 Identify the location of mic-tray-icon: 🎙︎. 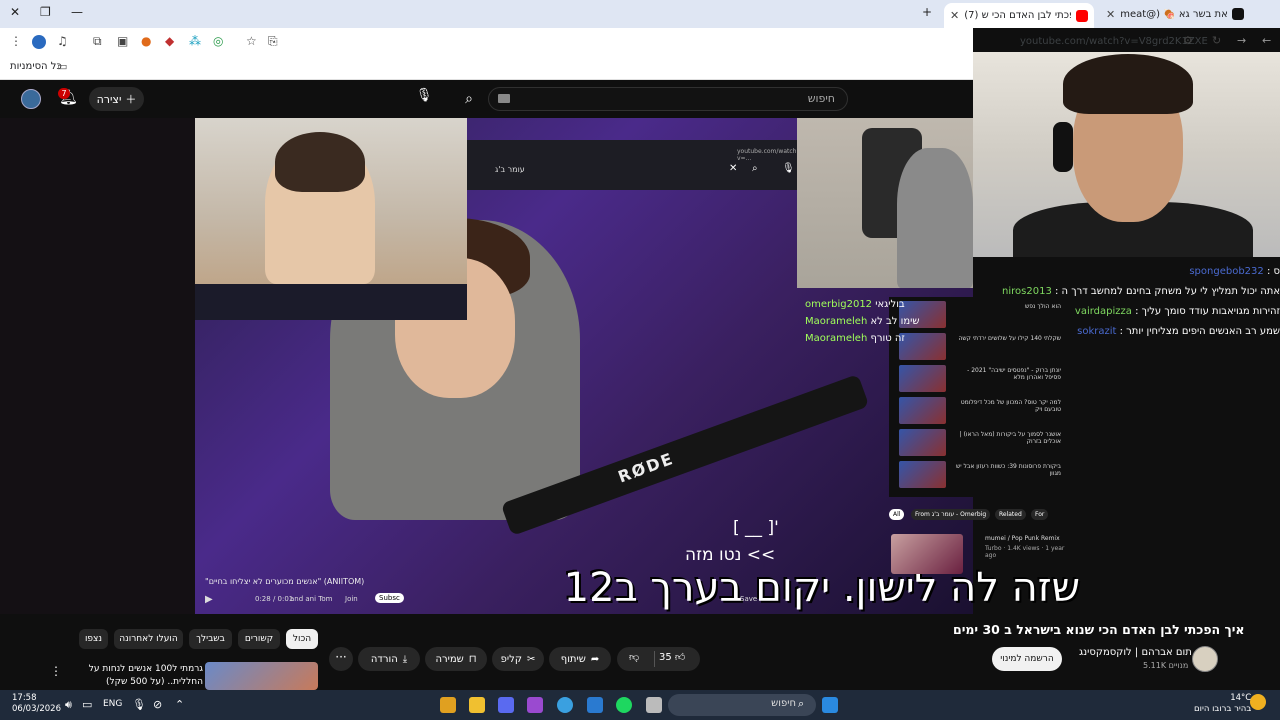
(139, 704).